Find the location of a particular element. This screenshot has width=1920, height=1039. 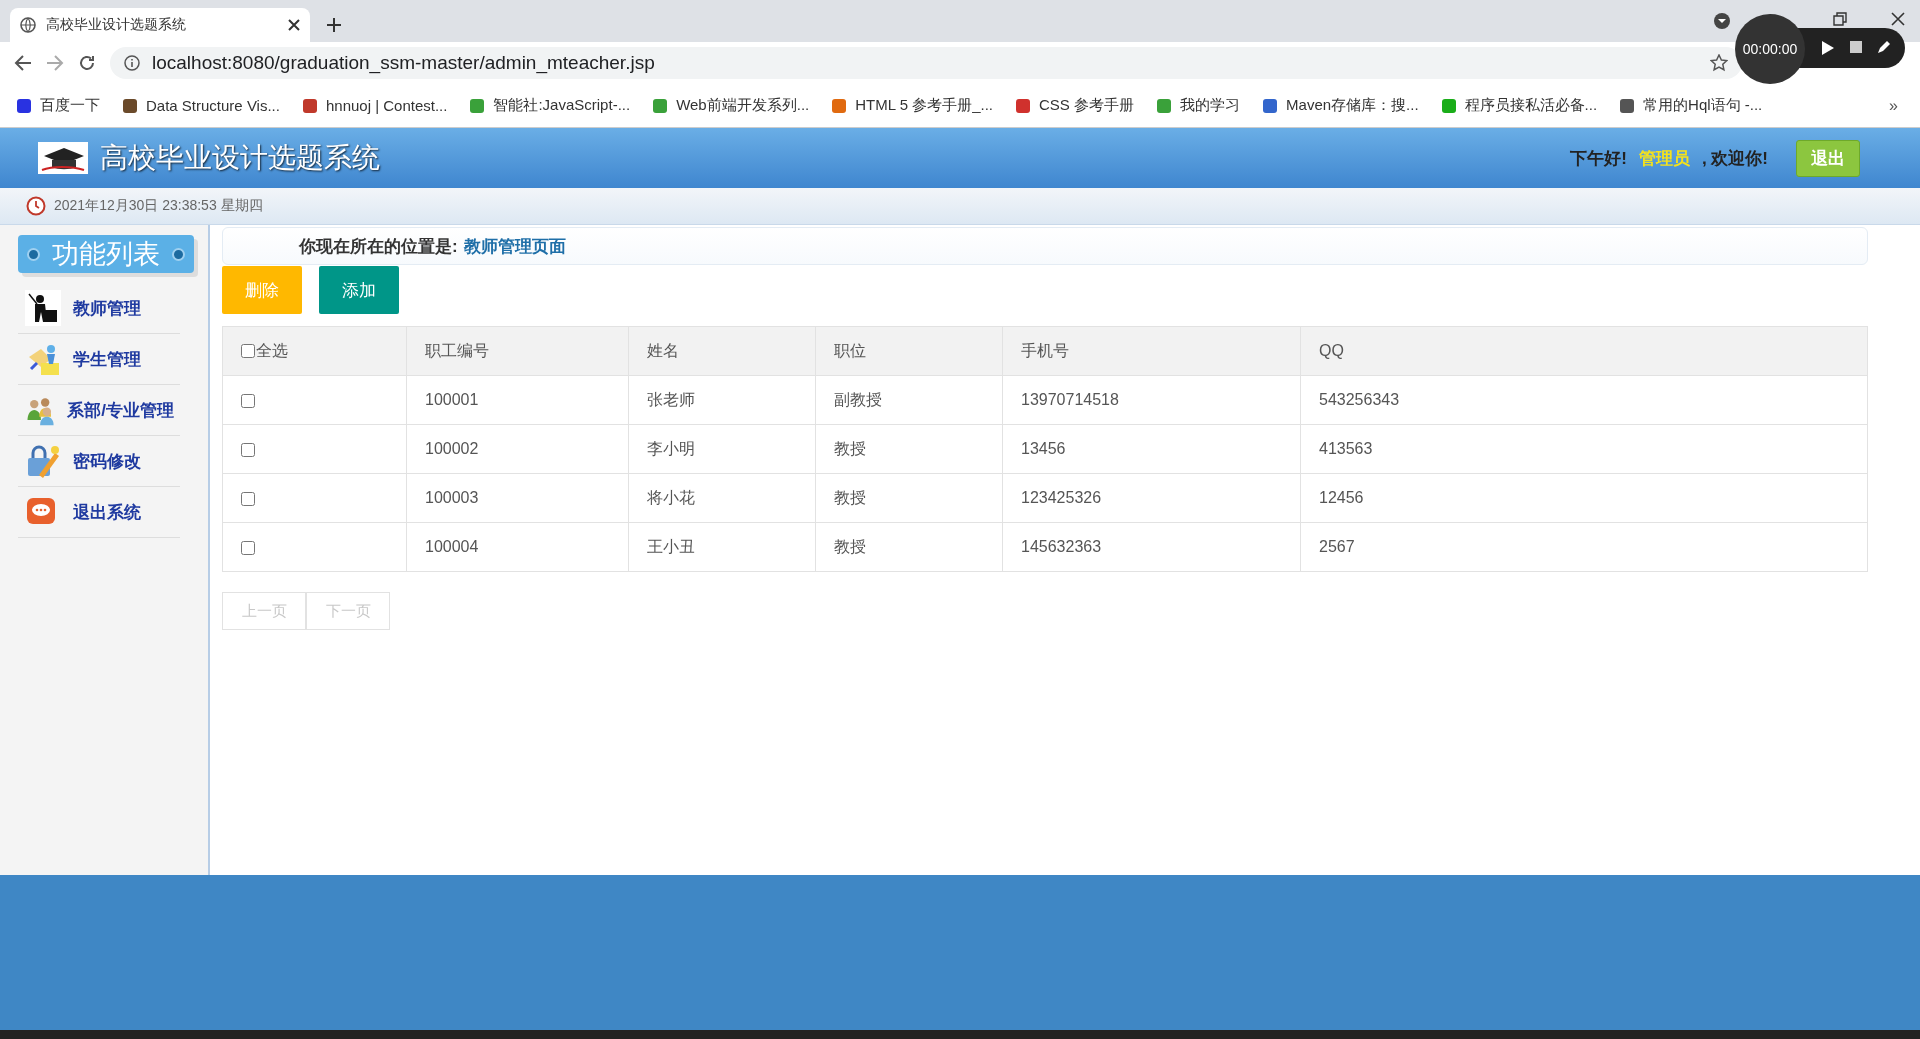

table-cell: 123425326 is located at coordinates (1151, 498).